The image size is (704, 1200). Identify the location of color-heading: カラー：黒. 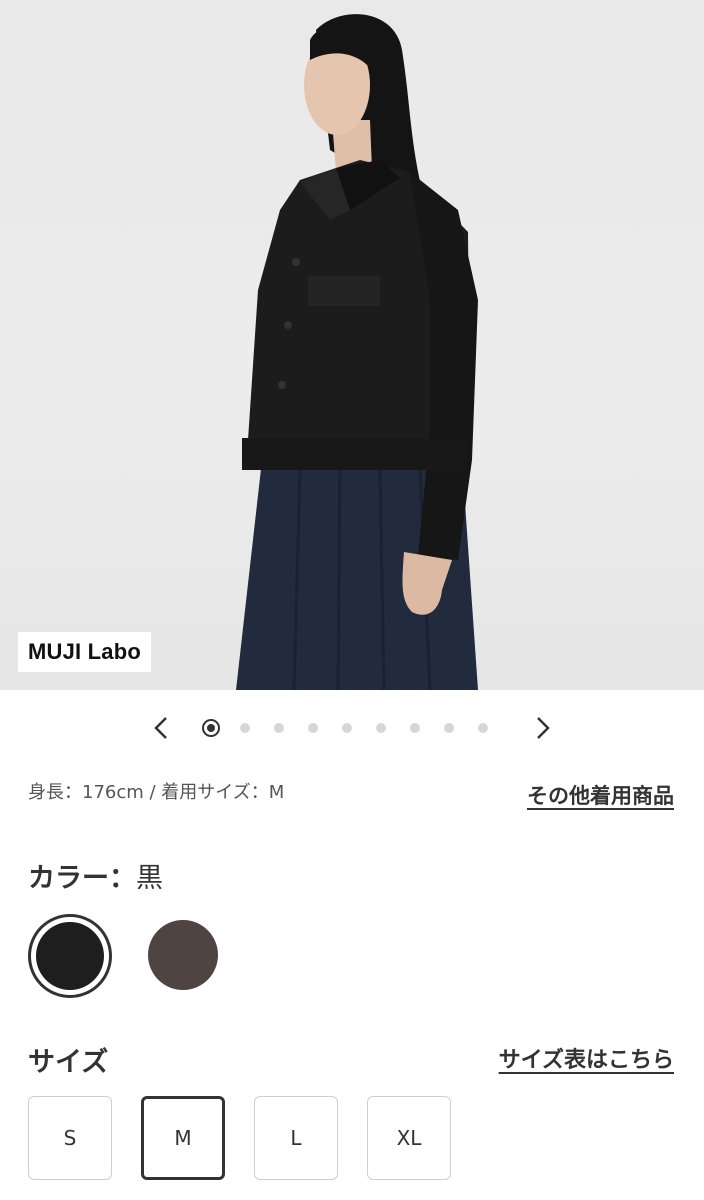
(95, 875).